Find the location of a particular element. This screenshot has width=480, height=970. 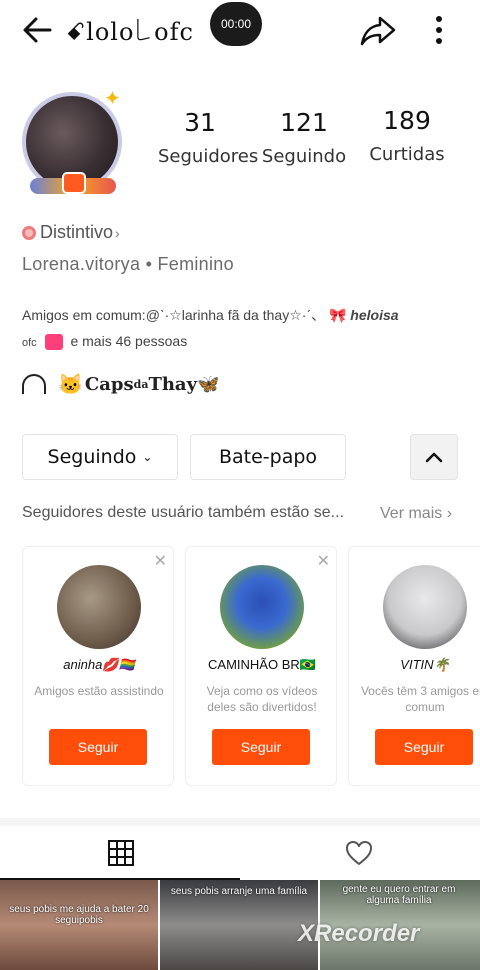

cat-emoji-icon: 🐱 is located at coordinates (70, 384).